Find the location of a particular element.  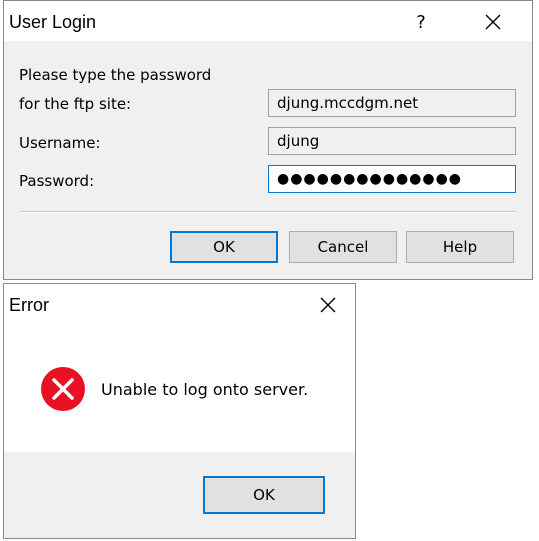

username-field: djung is located at coordinates (392, 141).